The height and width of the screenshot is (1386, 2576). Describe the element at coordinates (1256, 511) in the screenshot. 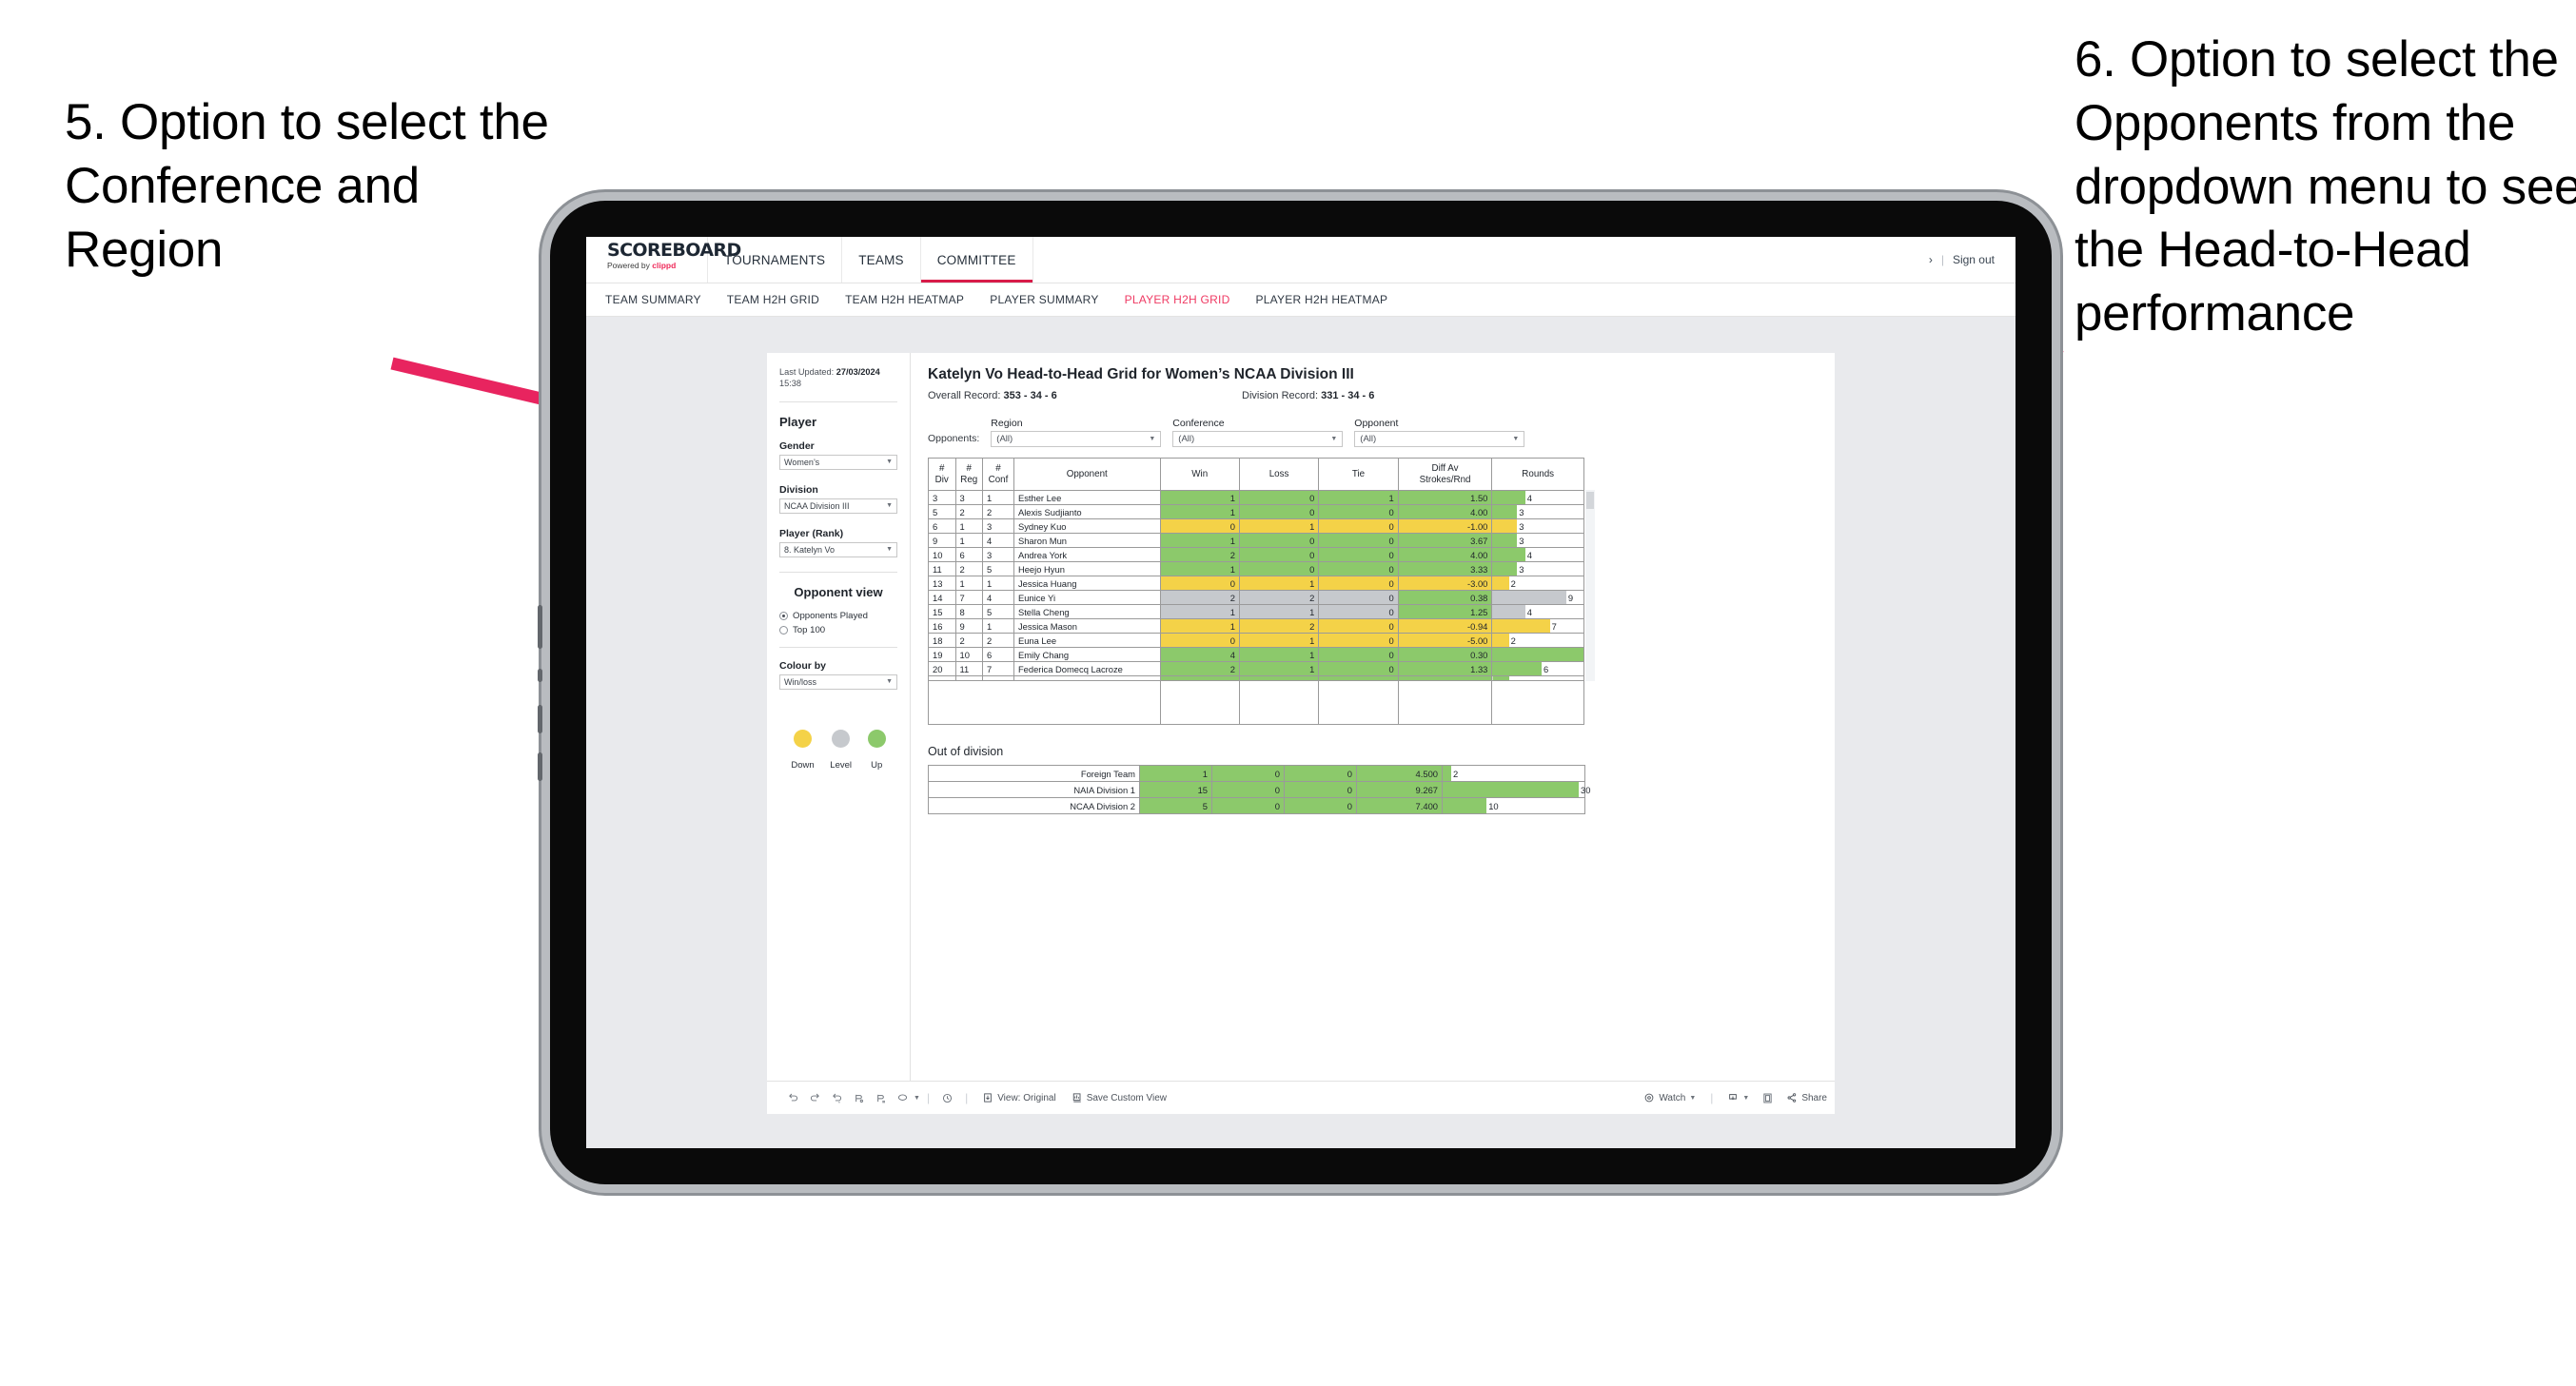

I see `table-row: 5 2 2 Alexis Sudjianto 1 0 0 4.00 3` at that location.